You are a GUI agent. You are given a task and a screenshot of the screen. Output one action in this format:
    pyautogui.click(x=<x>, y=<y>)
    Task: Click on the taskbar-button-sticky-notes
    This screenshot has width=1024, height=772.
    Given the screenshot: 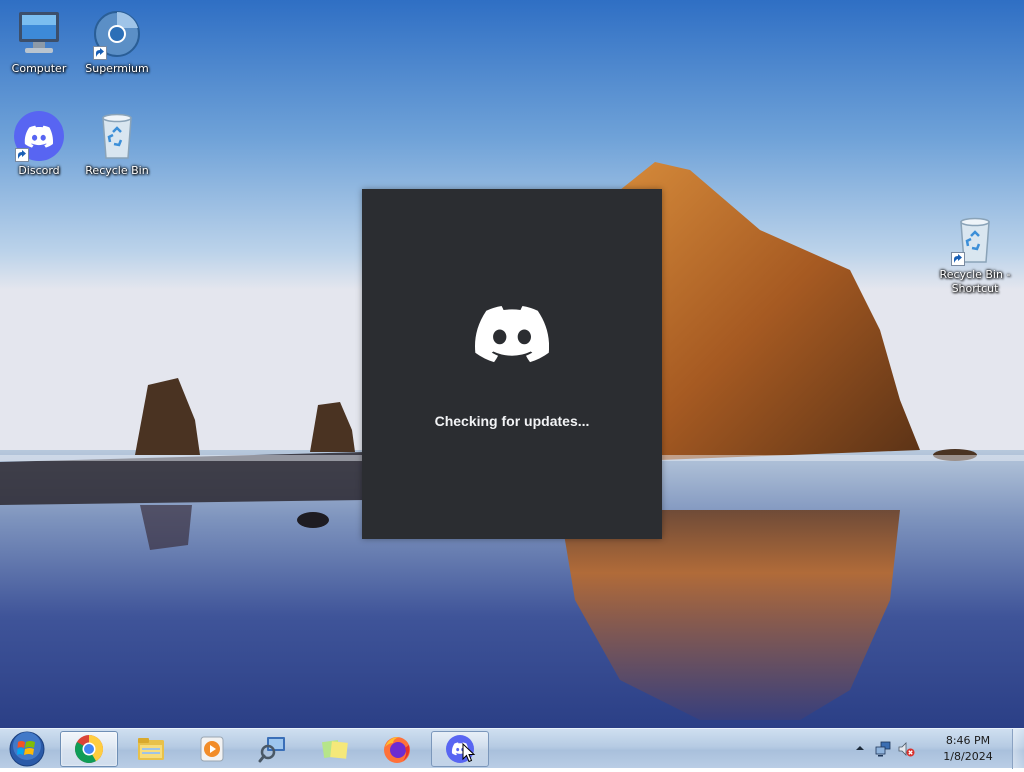 What is the action you would take?
    pyautogui.click(x=335, y=749)
    